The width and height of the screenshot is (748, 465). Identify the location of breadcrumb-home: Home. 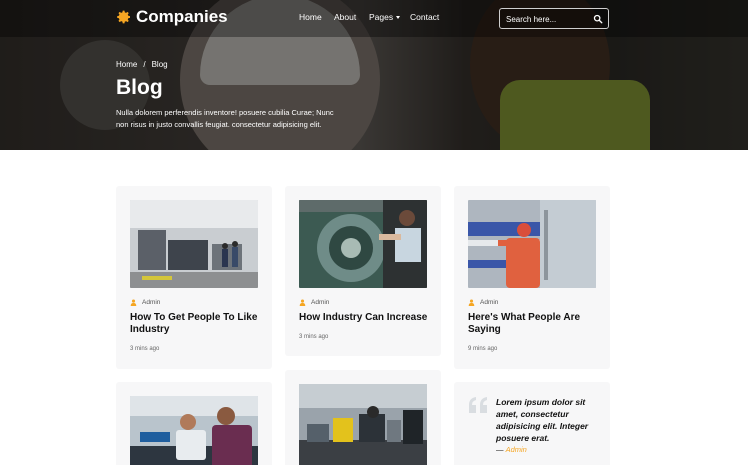
(126, 64).